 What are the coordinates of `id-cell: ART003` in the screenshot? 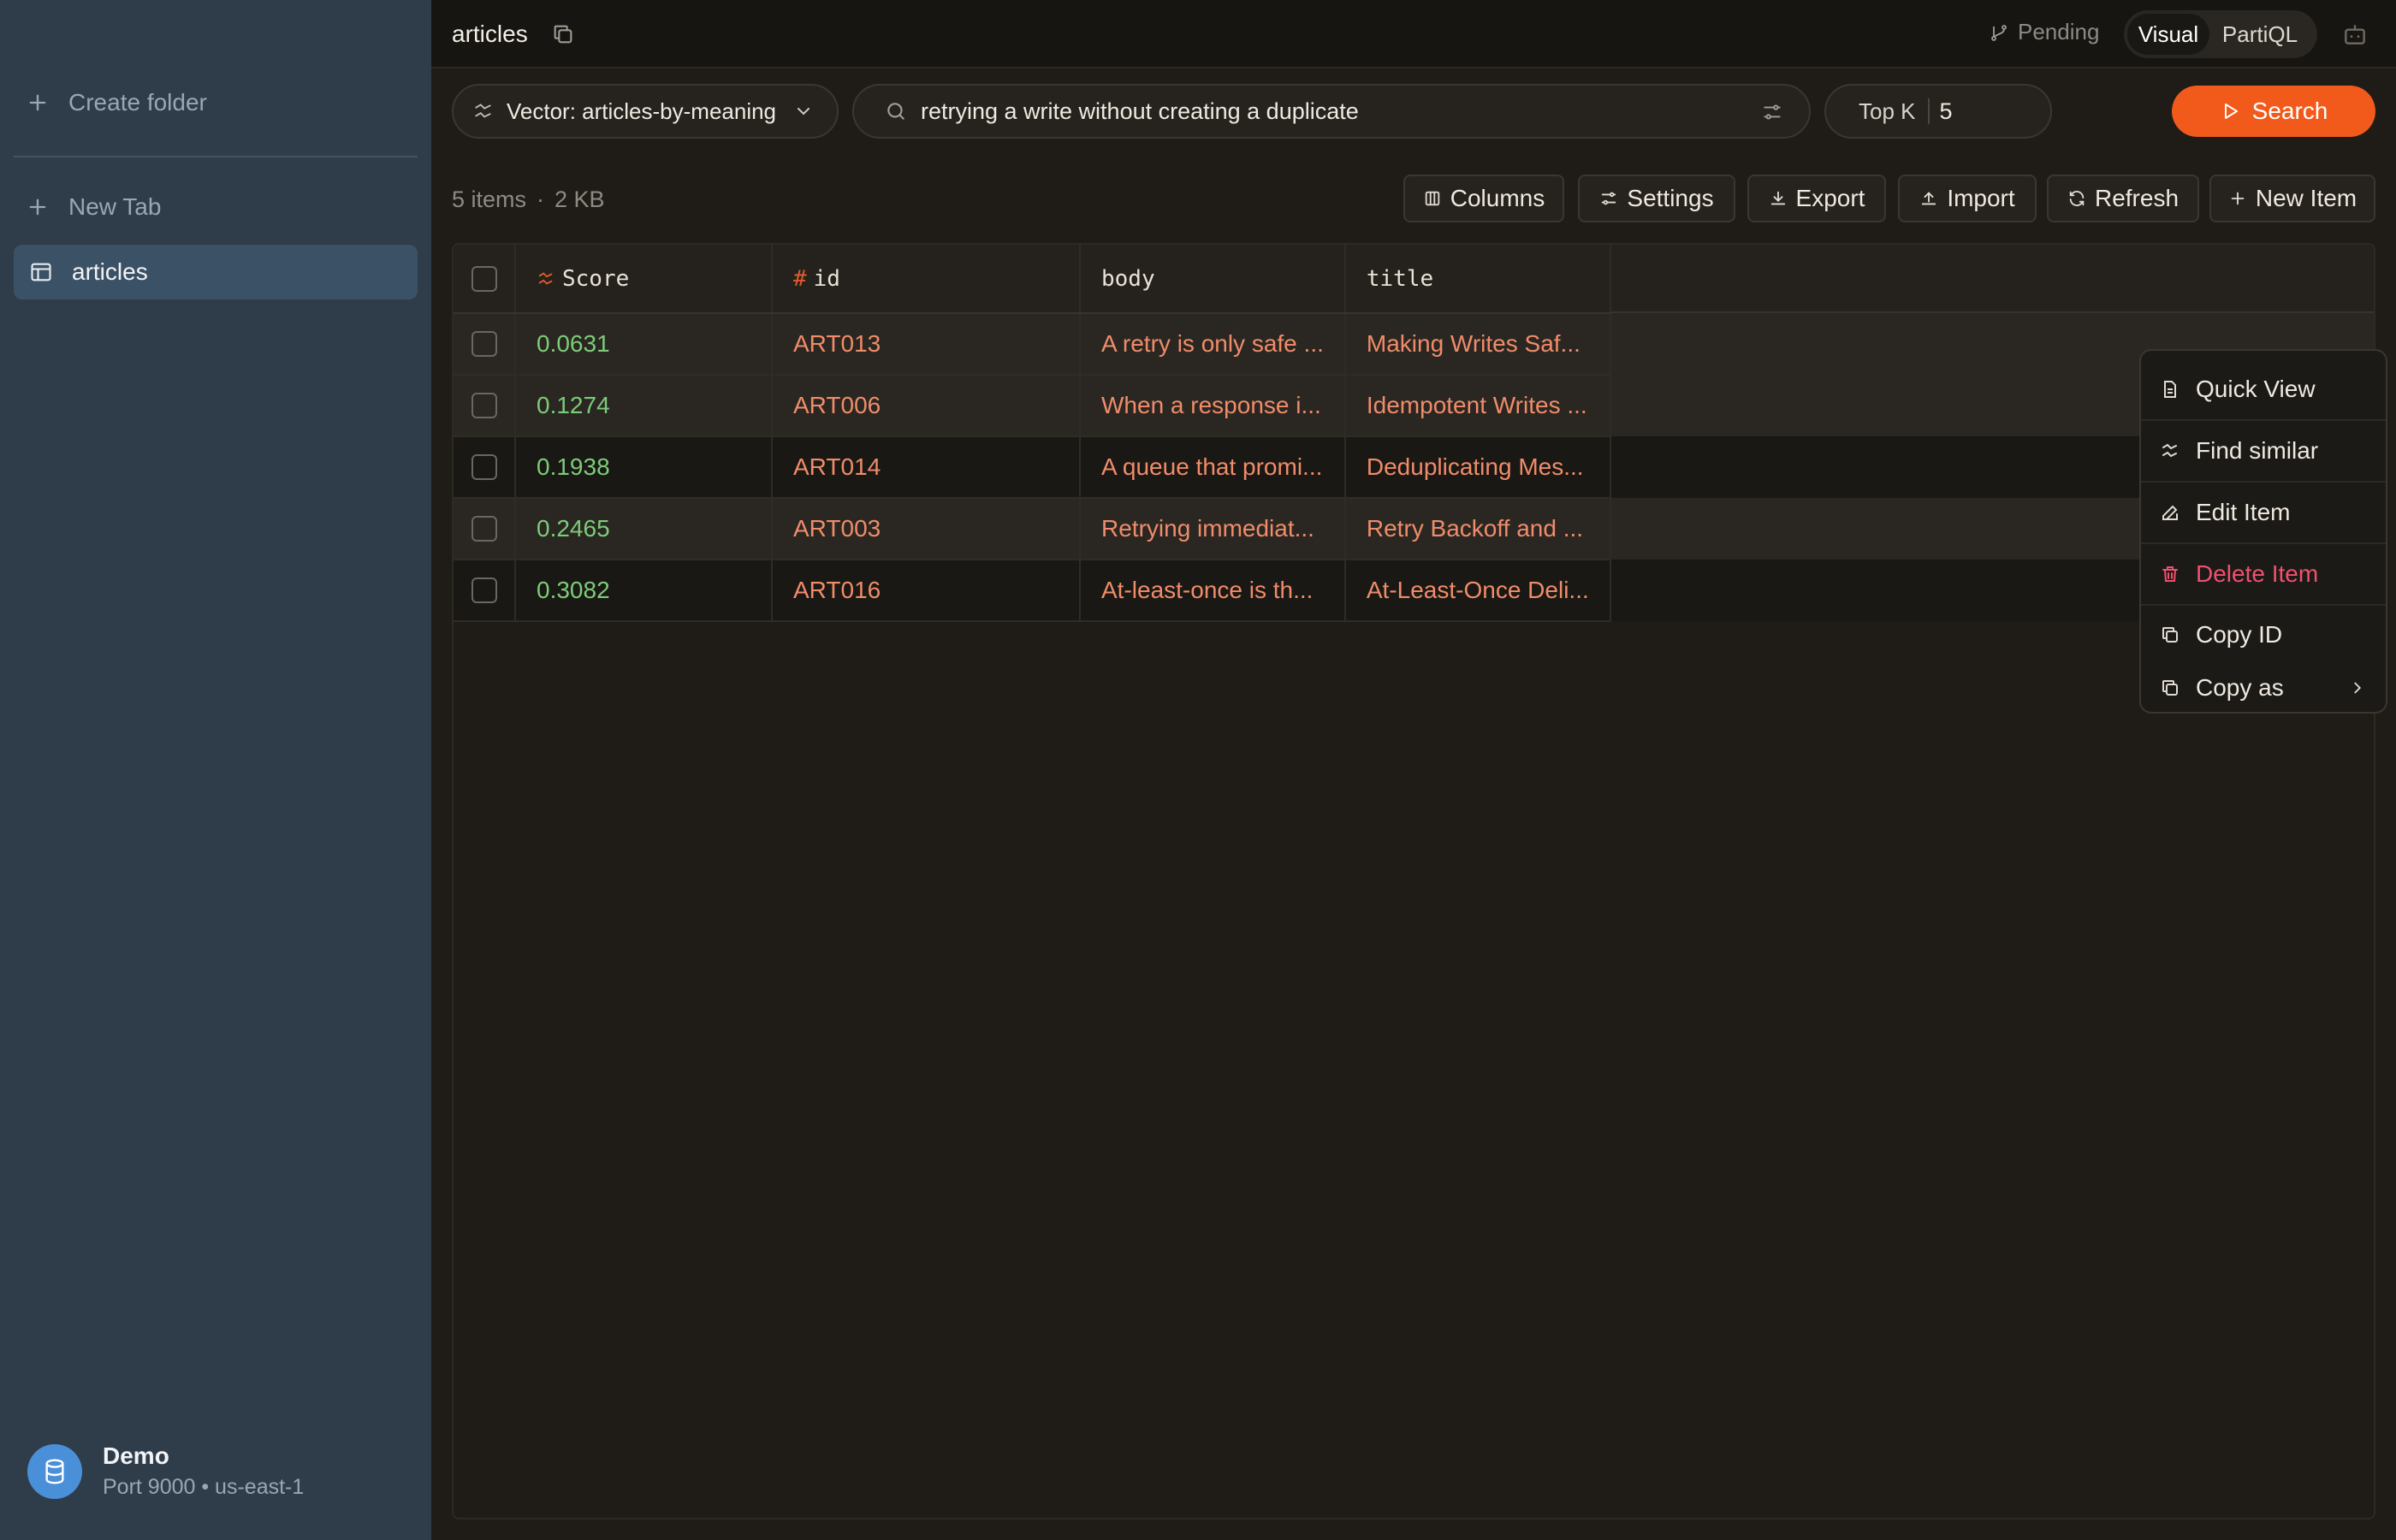 It's located at (927, 529).